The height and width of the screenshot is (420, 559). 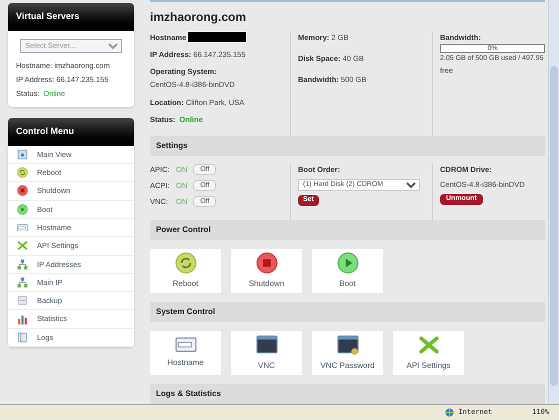 I want to click on server-title: imzhaorong.com, so click(x=199, y=17).